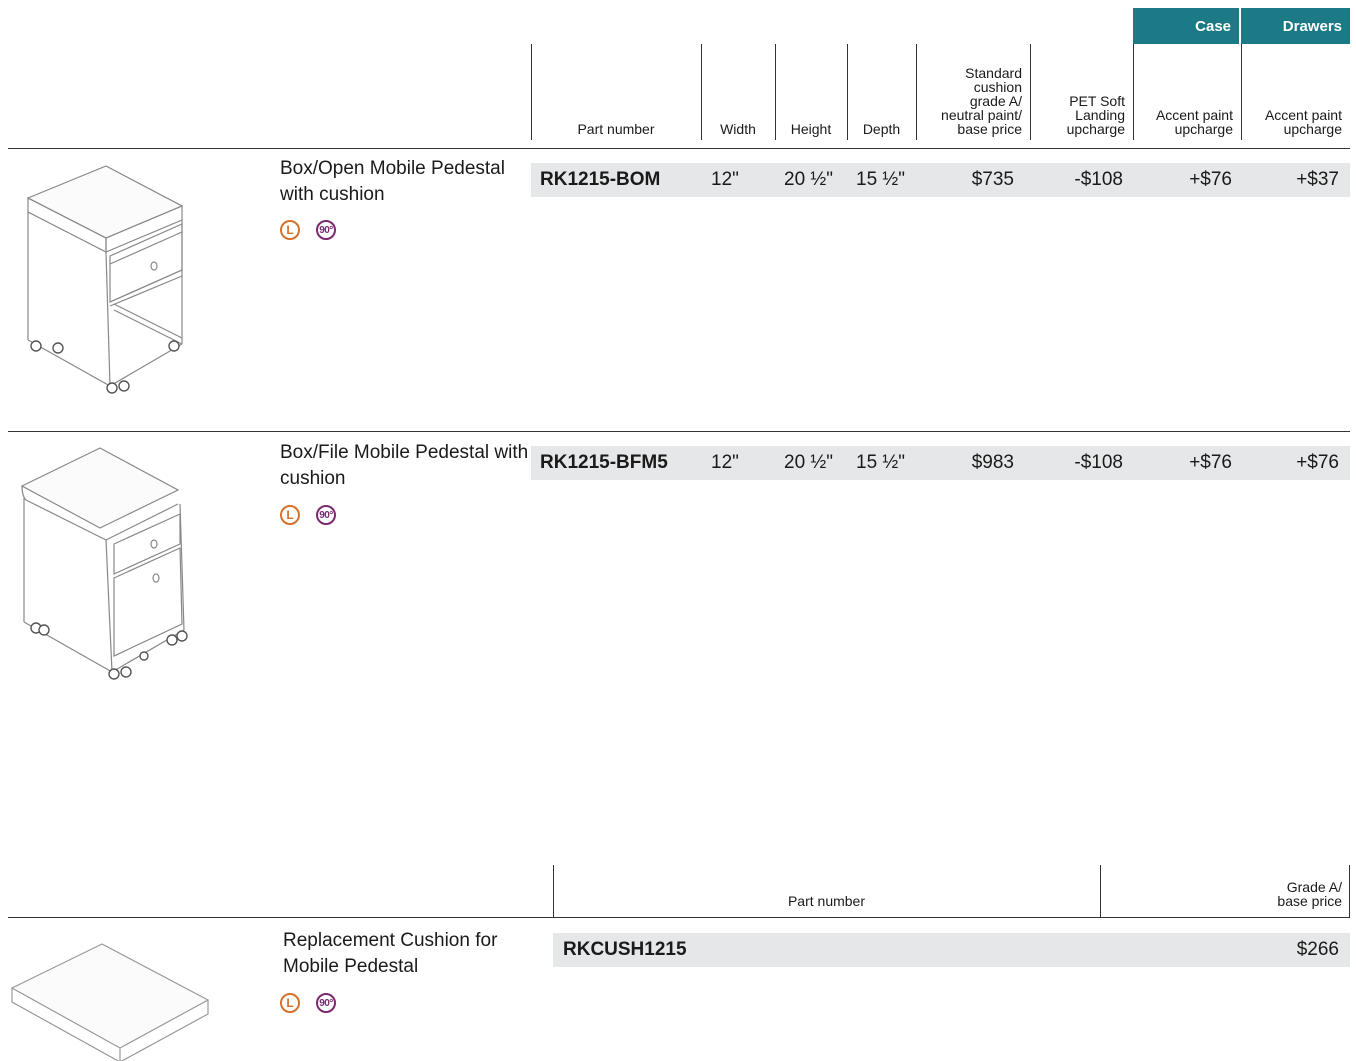 This screenshot has height=1061, width=1356. Describe the element at coordinates (104, 563) in the screenshot. I see `box-file-pedestal-icon` at that location.